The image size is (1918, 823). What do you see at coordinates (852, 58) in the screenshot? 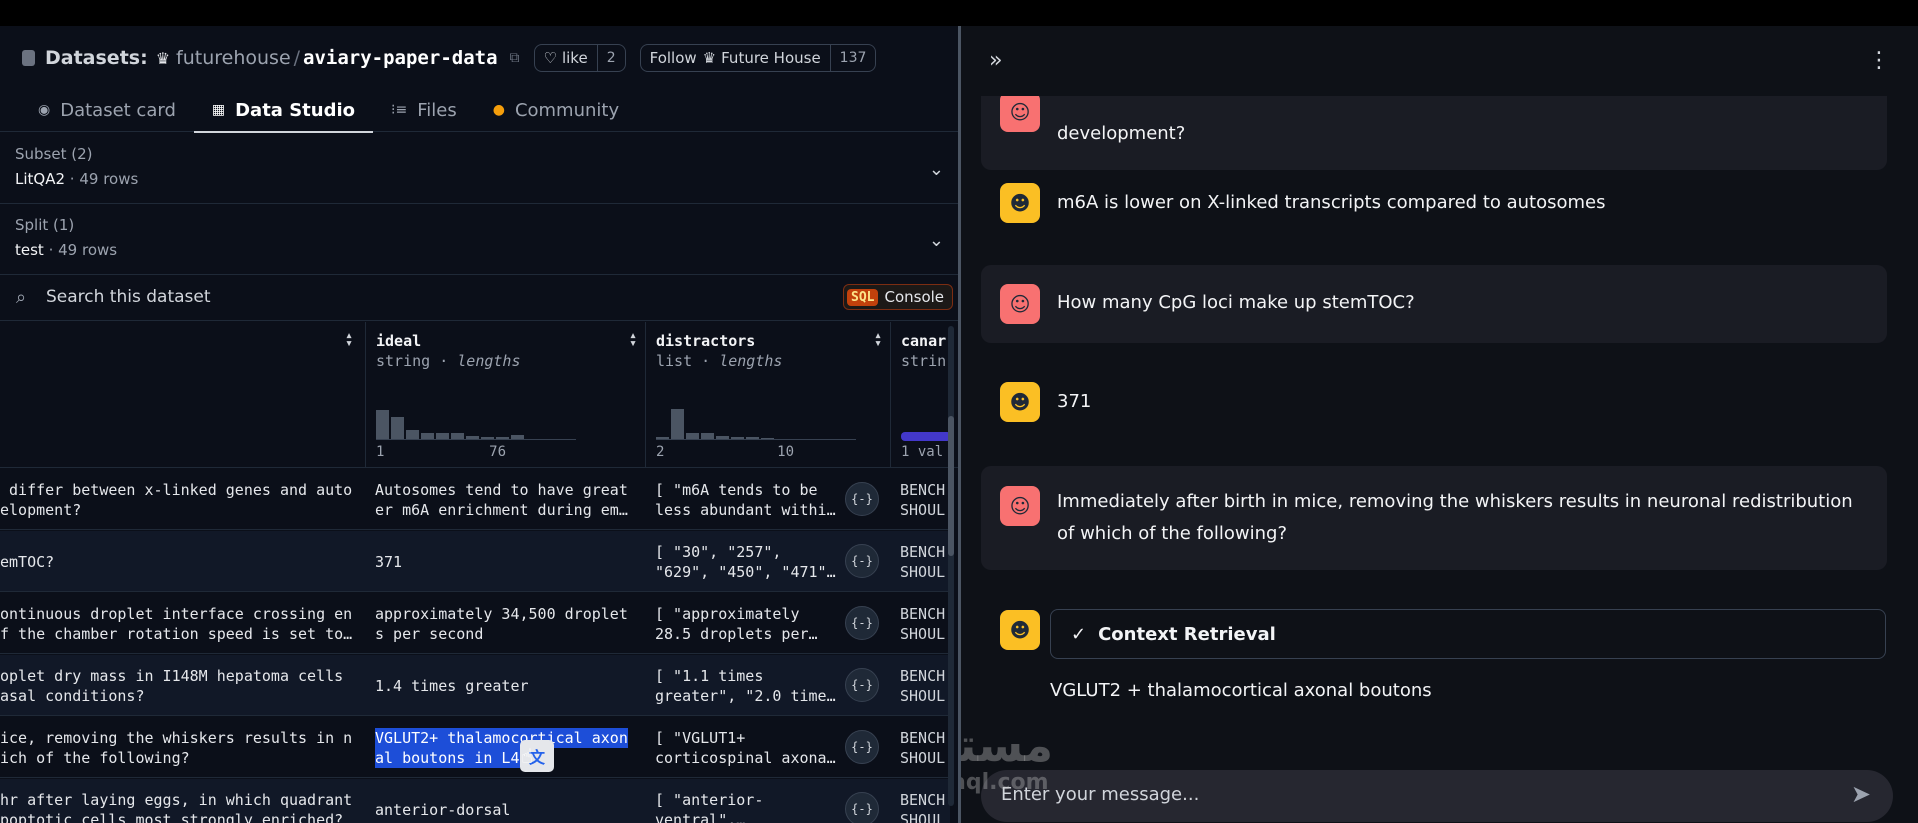
I see `follower-count: 137` at bounding box center [852, 58].